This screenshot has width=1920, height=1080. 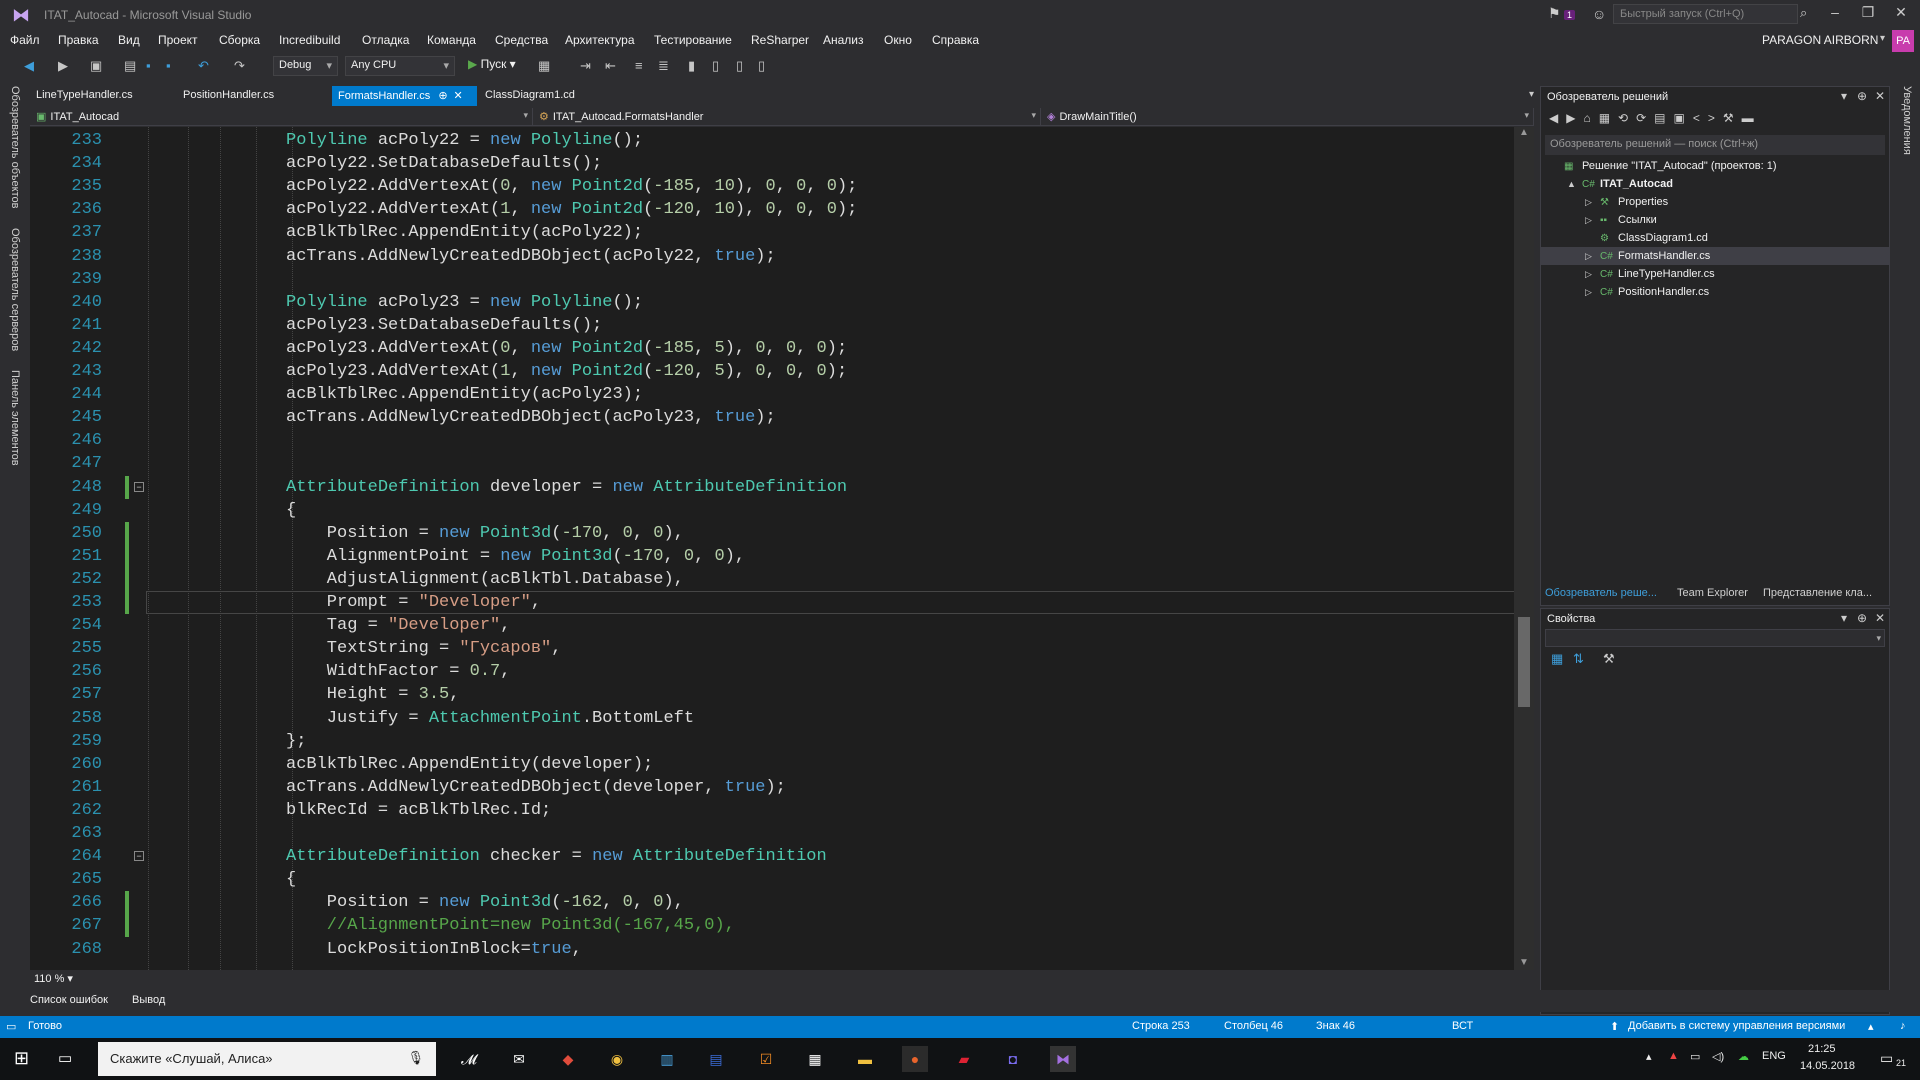 What do you see at coordinates (1774, 1056) in the screenshot?
I see `language-indicator: ENG` at bounding box center [1774, 1056].